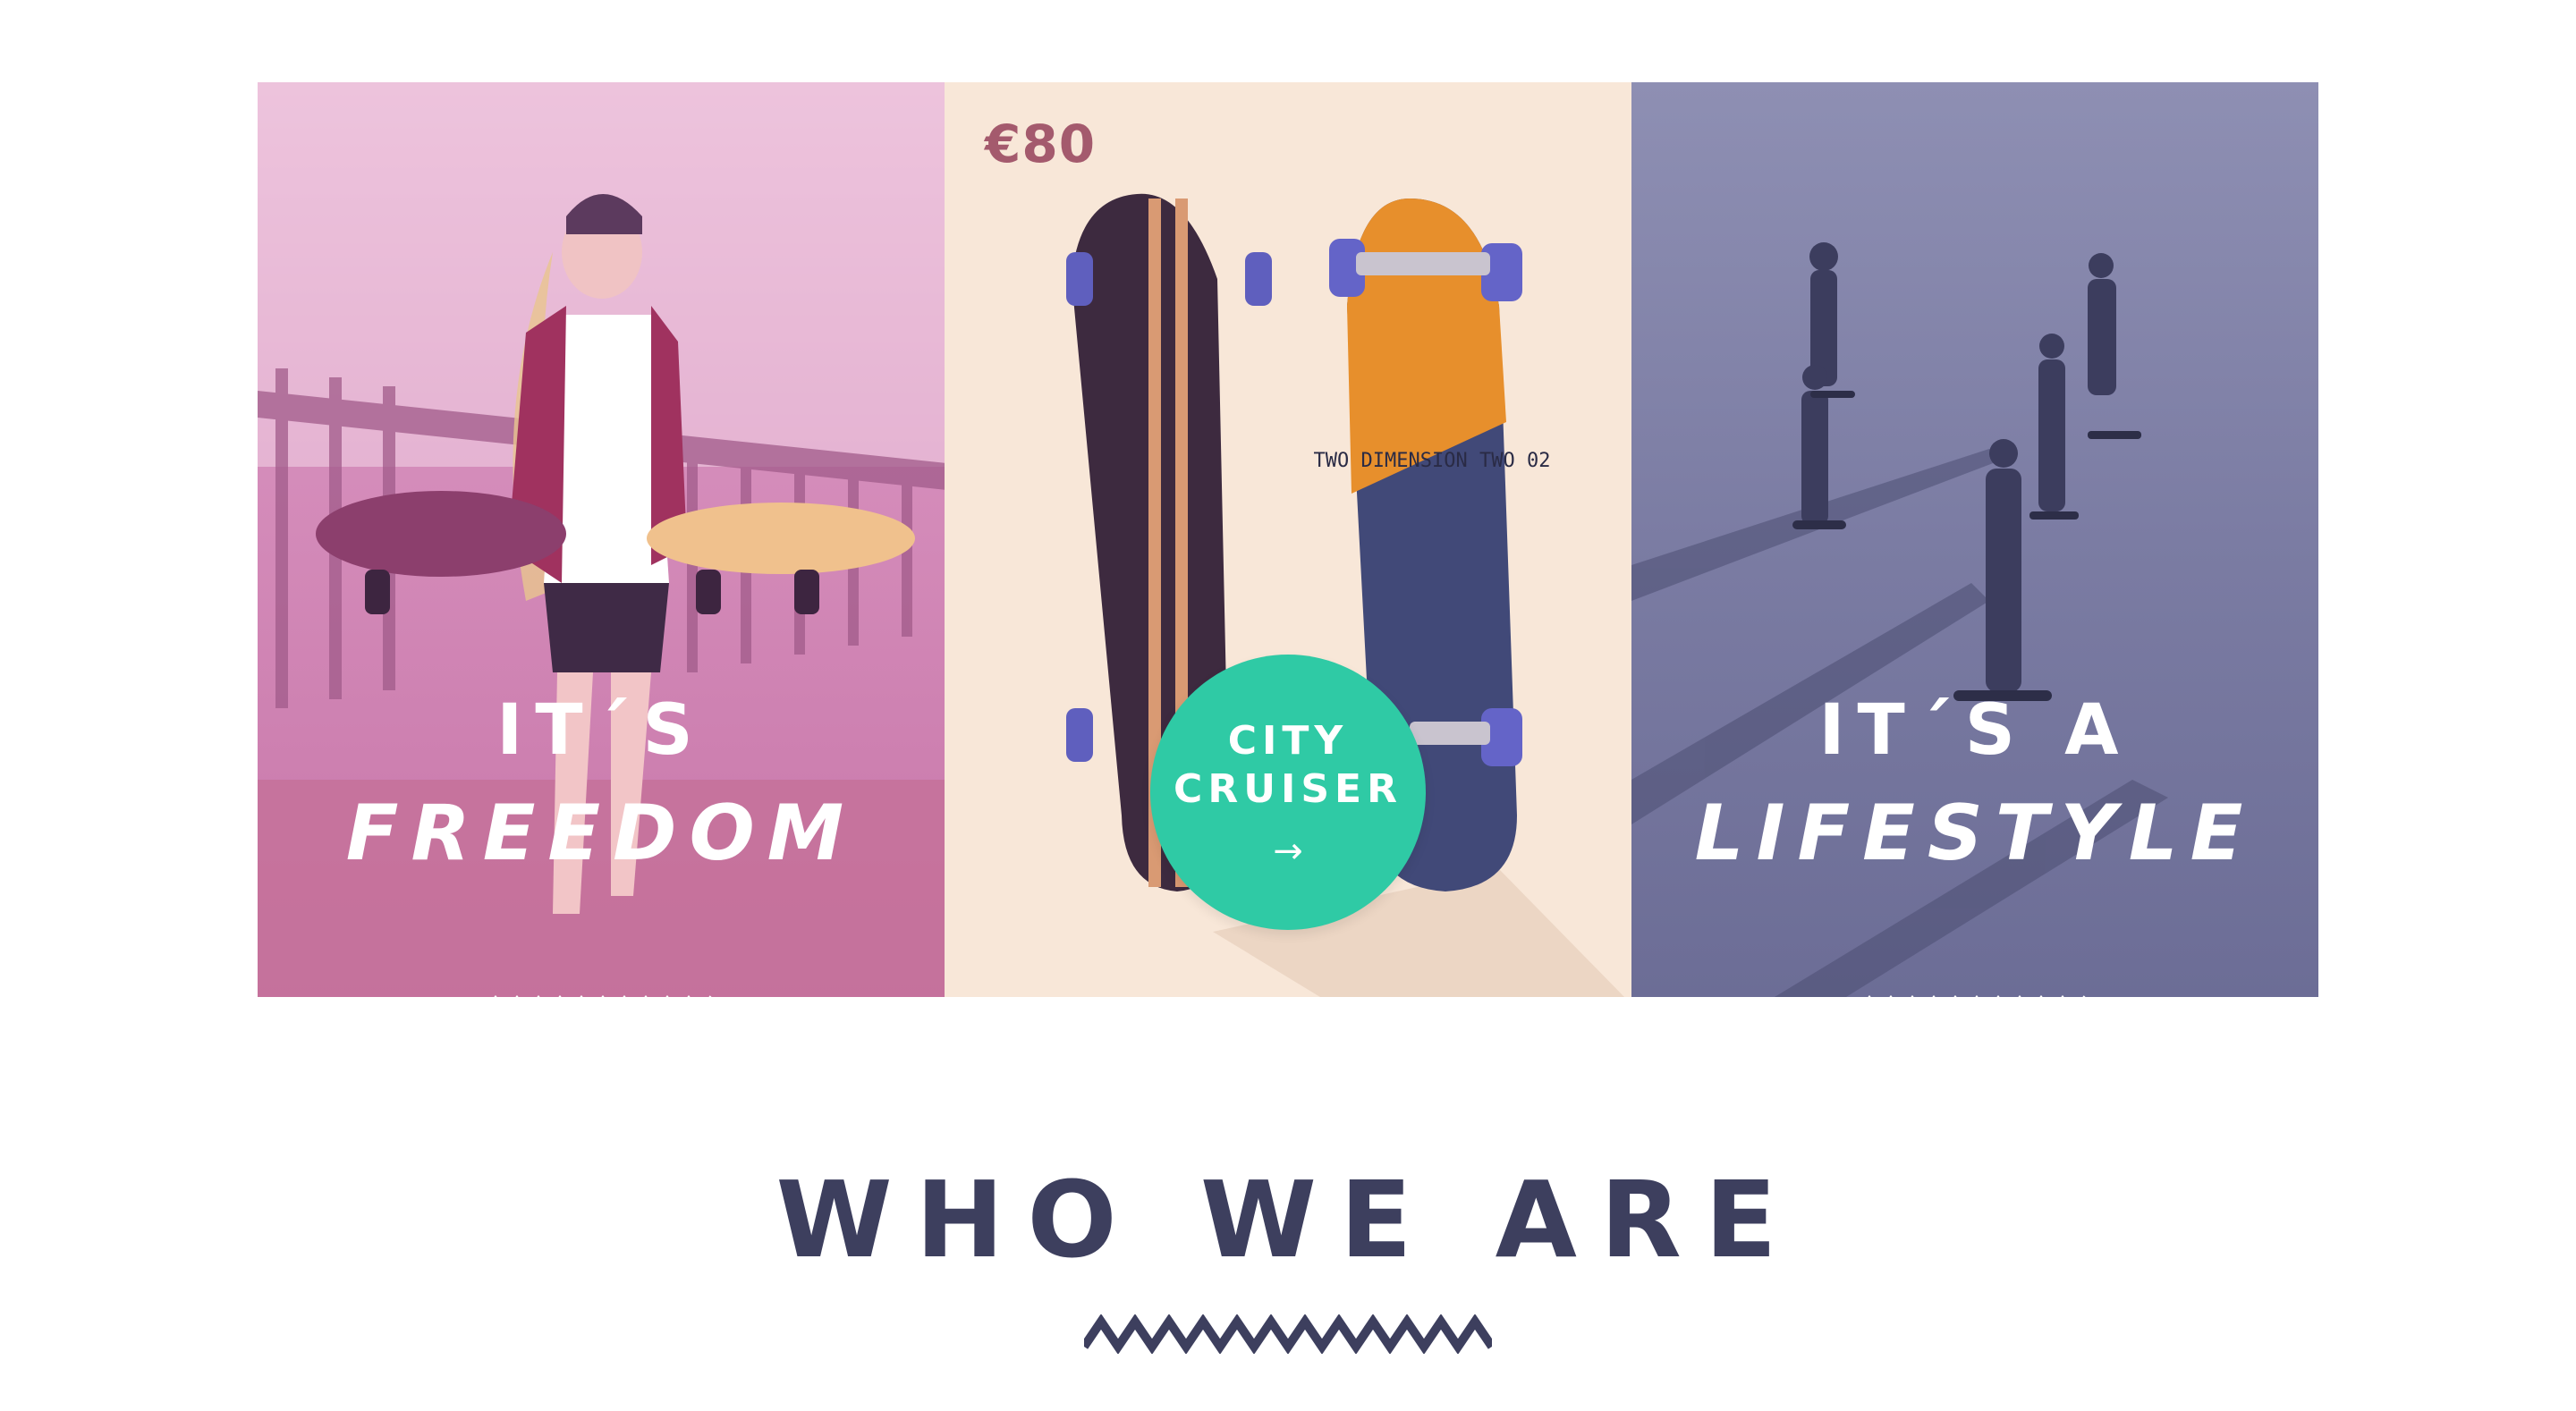 This screenshot has height=1411, width=2576. Describe the element at coordinates (601, 833) in the screenshot. I see `freedom-headline-bottom: FREEDOM` at that location.